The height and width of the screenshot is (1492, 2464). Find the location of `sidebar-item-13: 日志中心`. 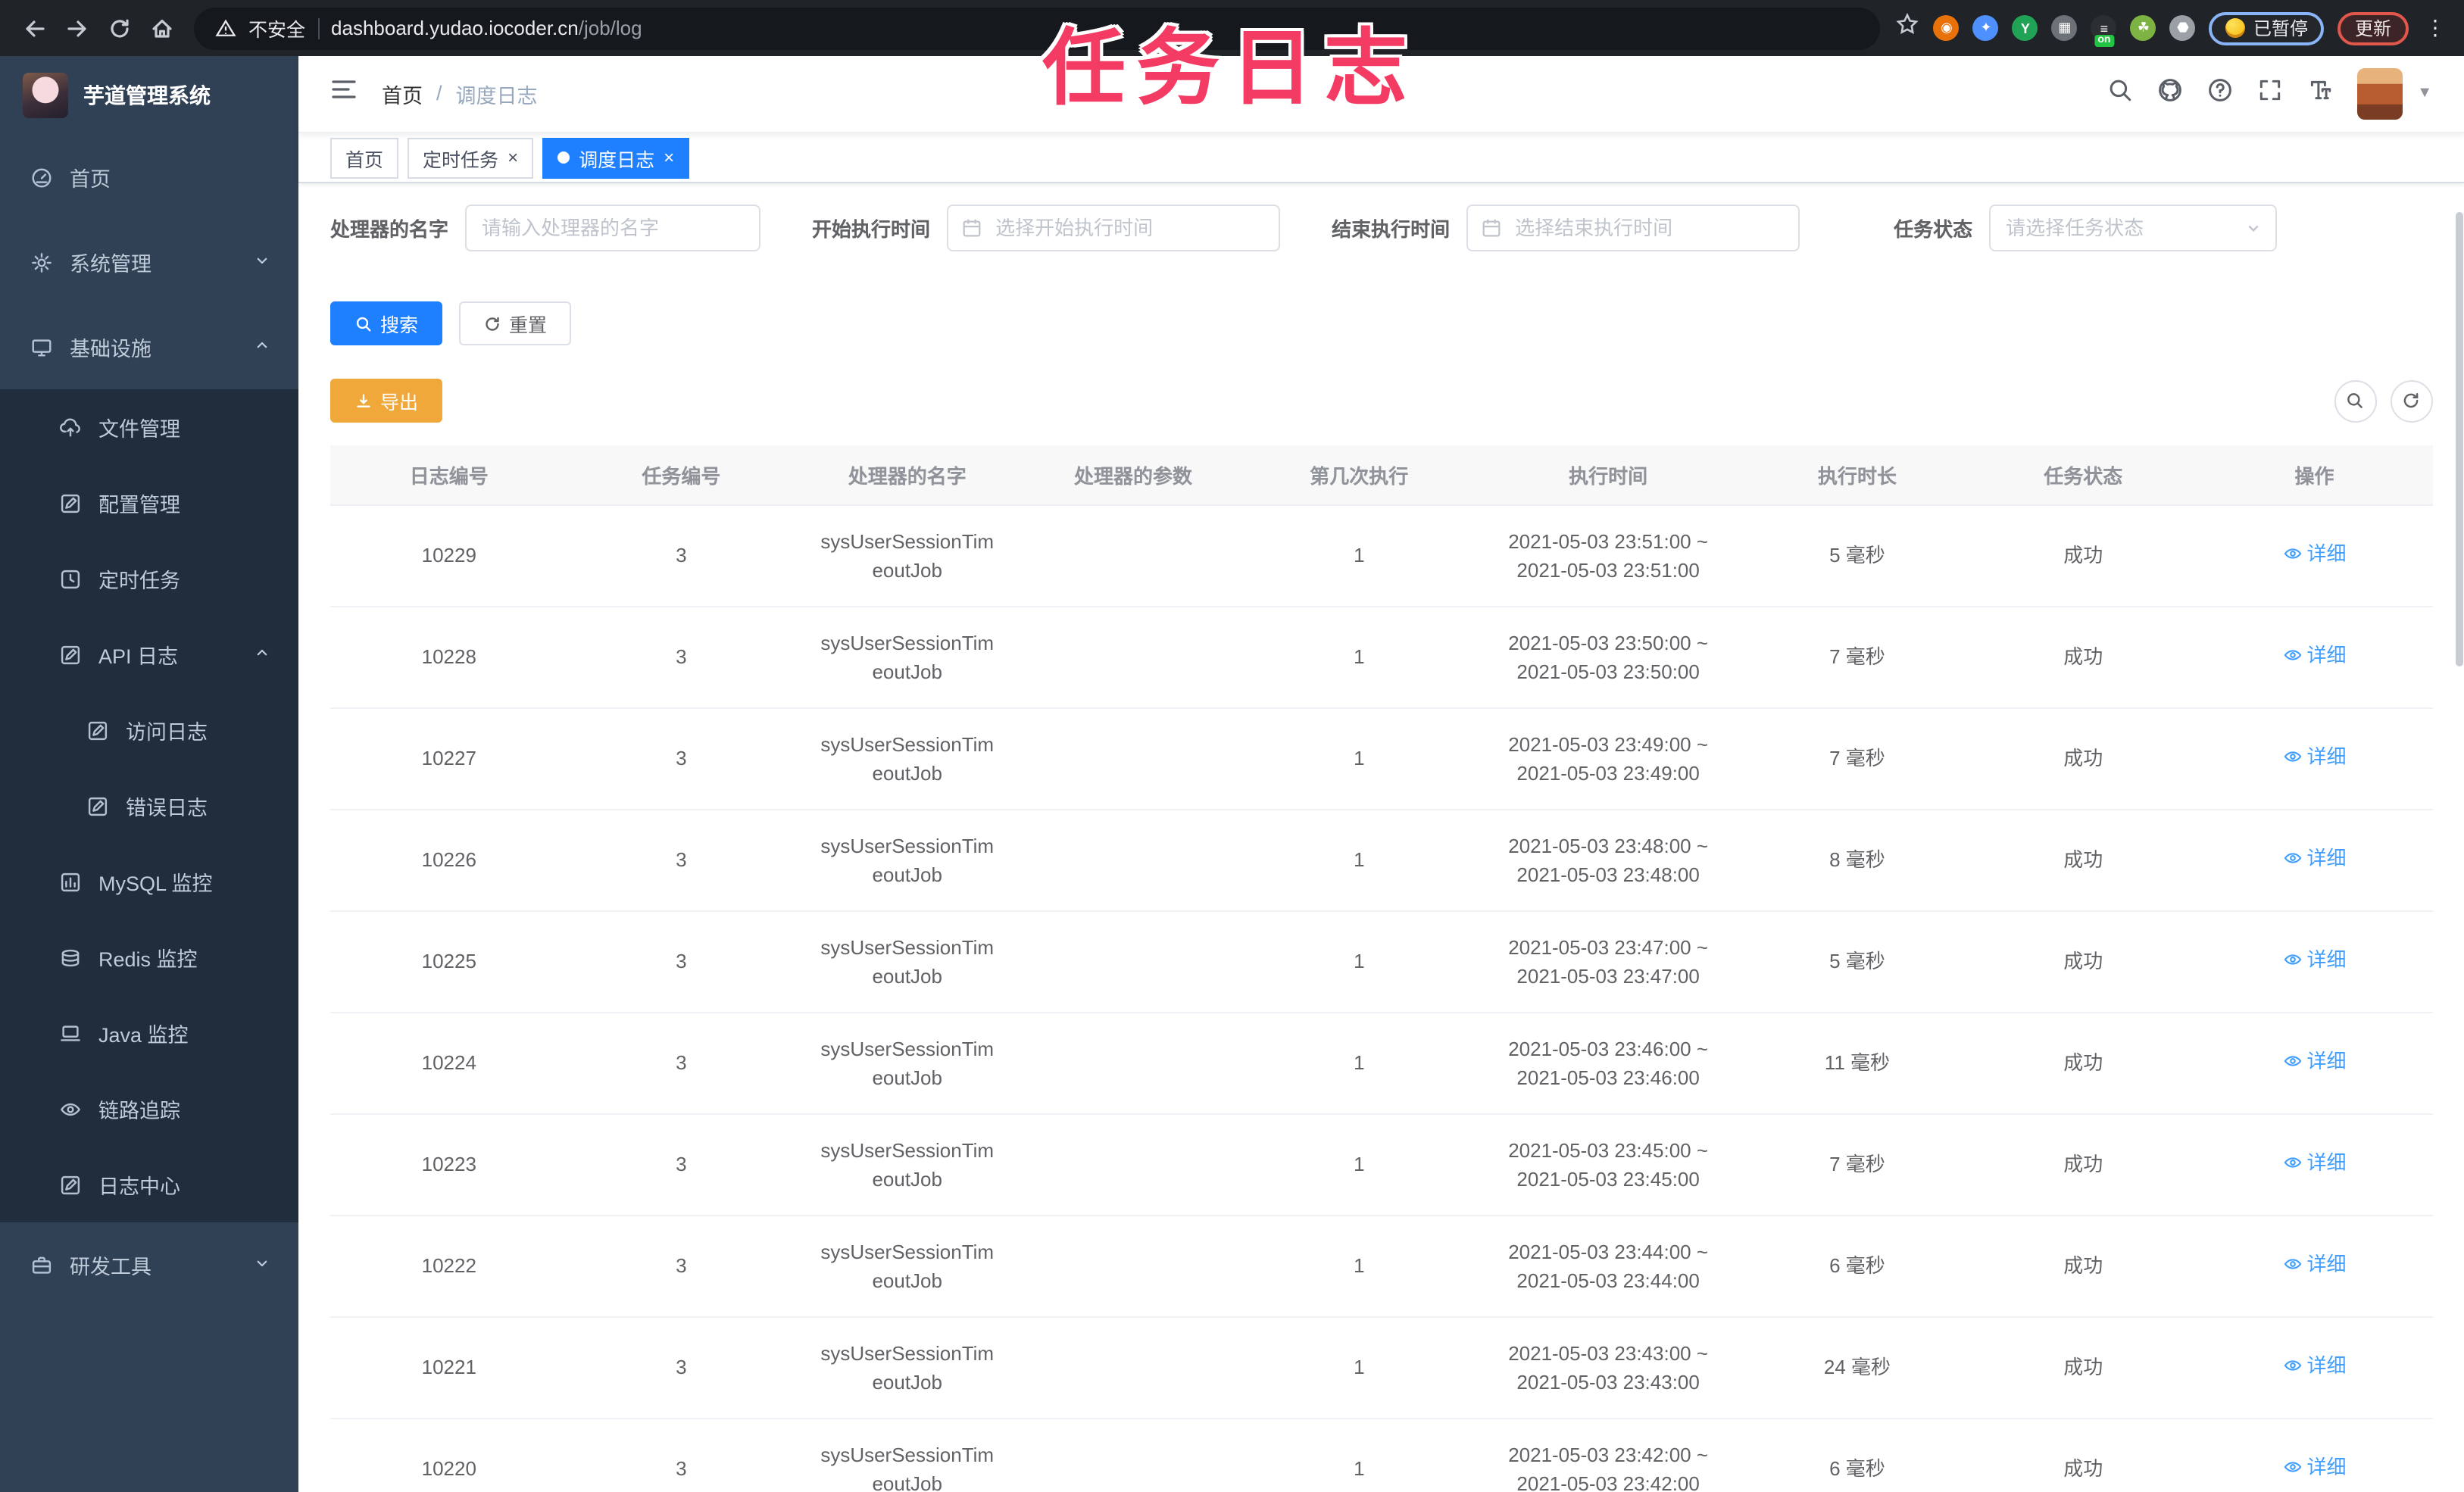

sidebar-item-13: 日志中心 is located at coordinates (149, 1184).